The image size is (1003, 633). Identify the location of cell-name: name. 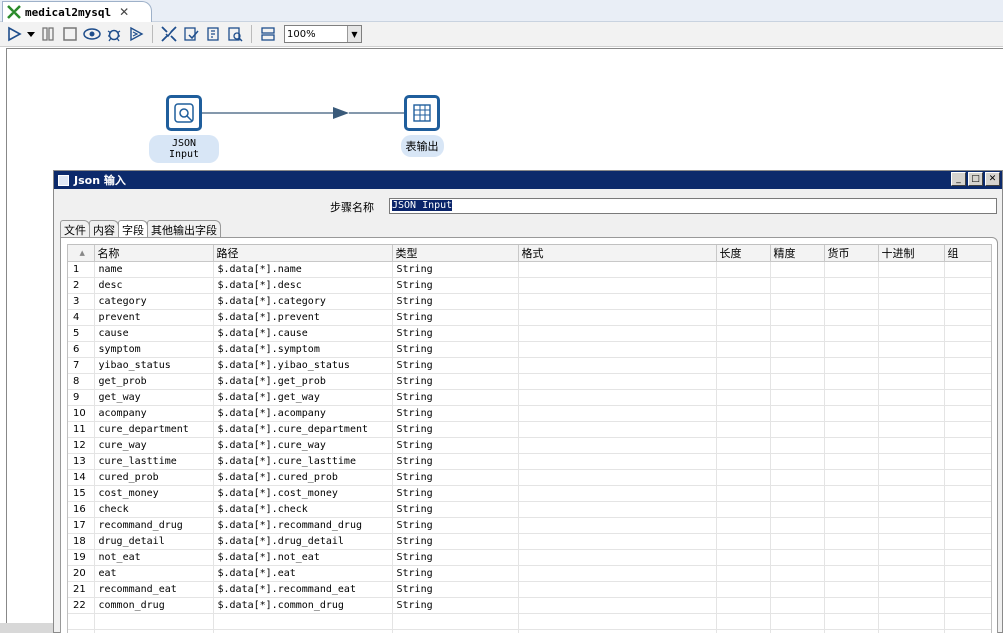
(154, 269).